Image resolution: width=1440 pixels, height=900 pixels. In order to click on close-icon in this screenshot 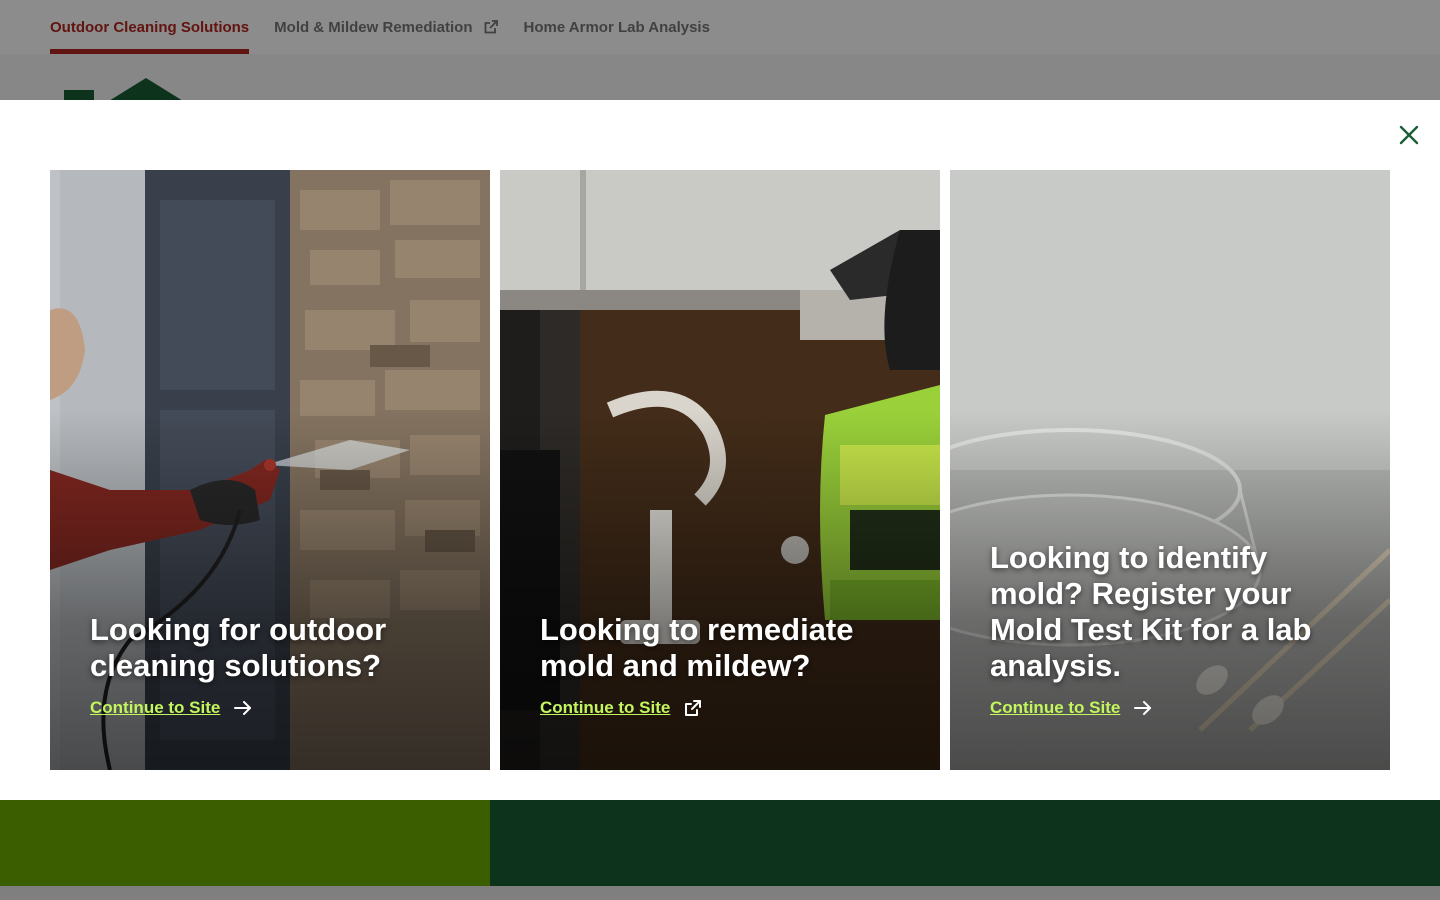, I will do `click(1409, 135)`.